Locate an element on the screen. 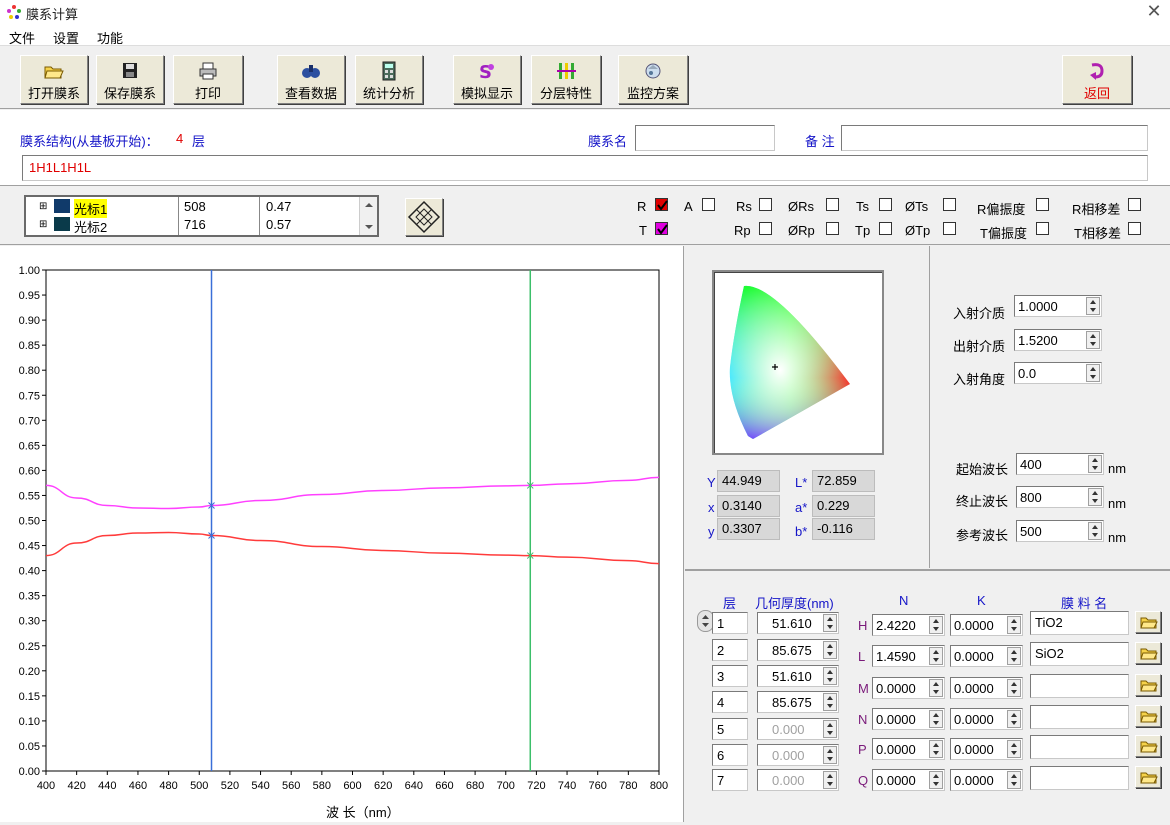  angle-spinner: 0.0 is located at coordinates (1058, 373).